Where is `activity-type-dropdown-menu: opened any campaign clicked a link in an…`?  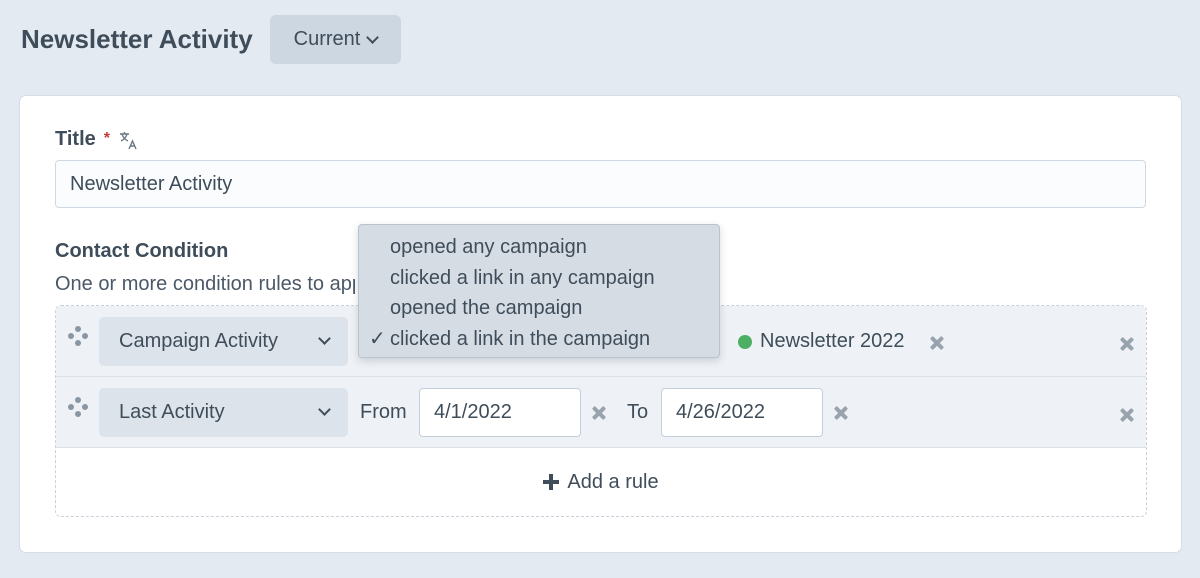 activity-type-dropdown-menu: opened any campaign clicked a link in an… is located at coordinates (539, 291).